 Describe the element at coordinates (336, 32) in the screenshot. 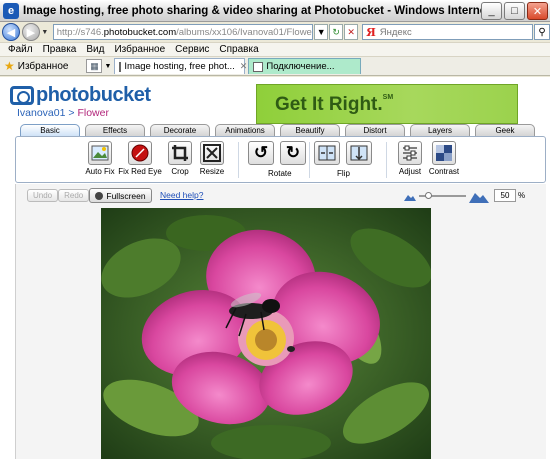

I see `refresh-icon: ↻` at that location.